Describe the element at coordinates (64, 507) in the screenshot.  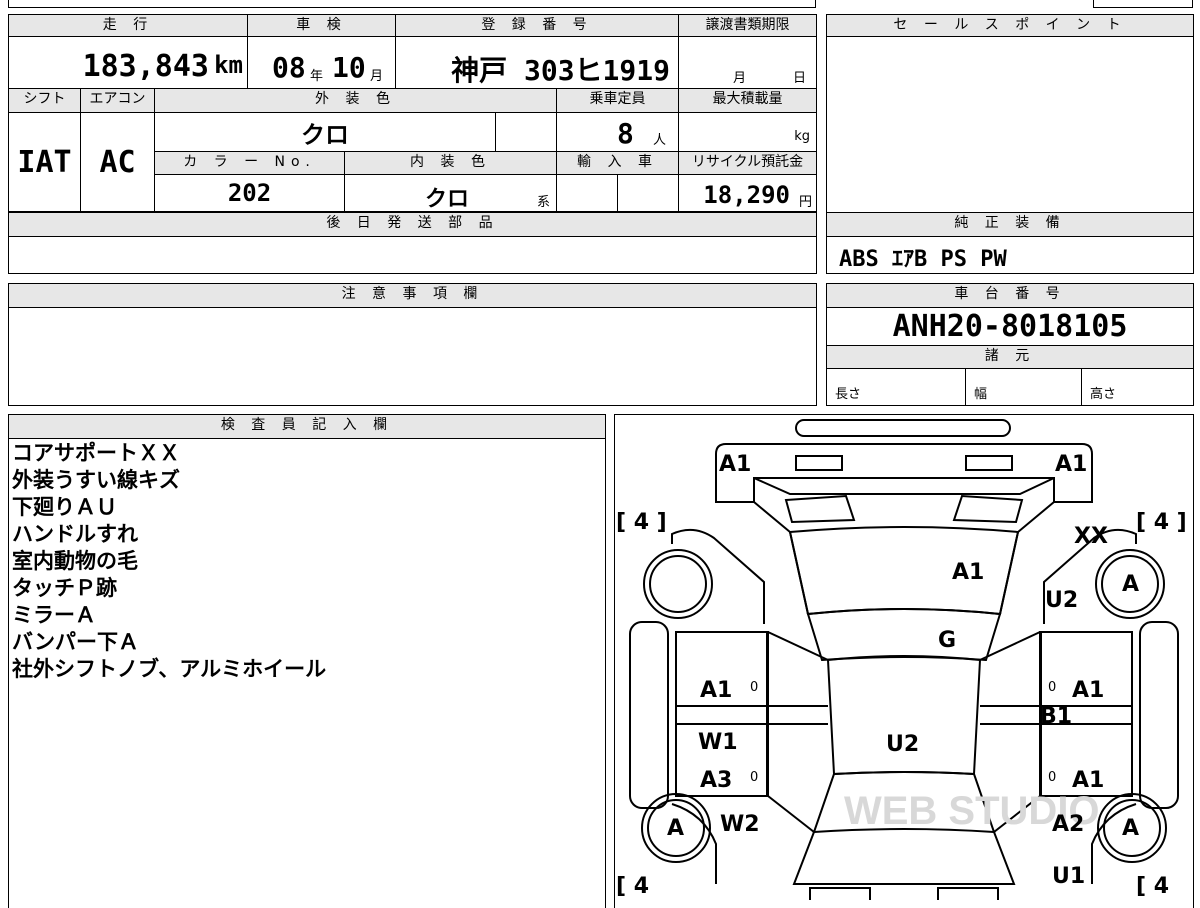
I see `inspector-line: 下廻りＡＵ` at that location.